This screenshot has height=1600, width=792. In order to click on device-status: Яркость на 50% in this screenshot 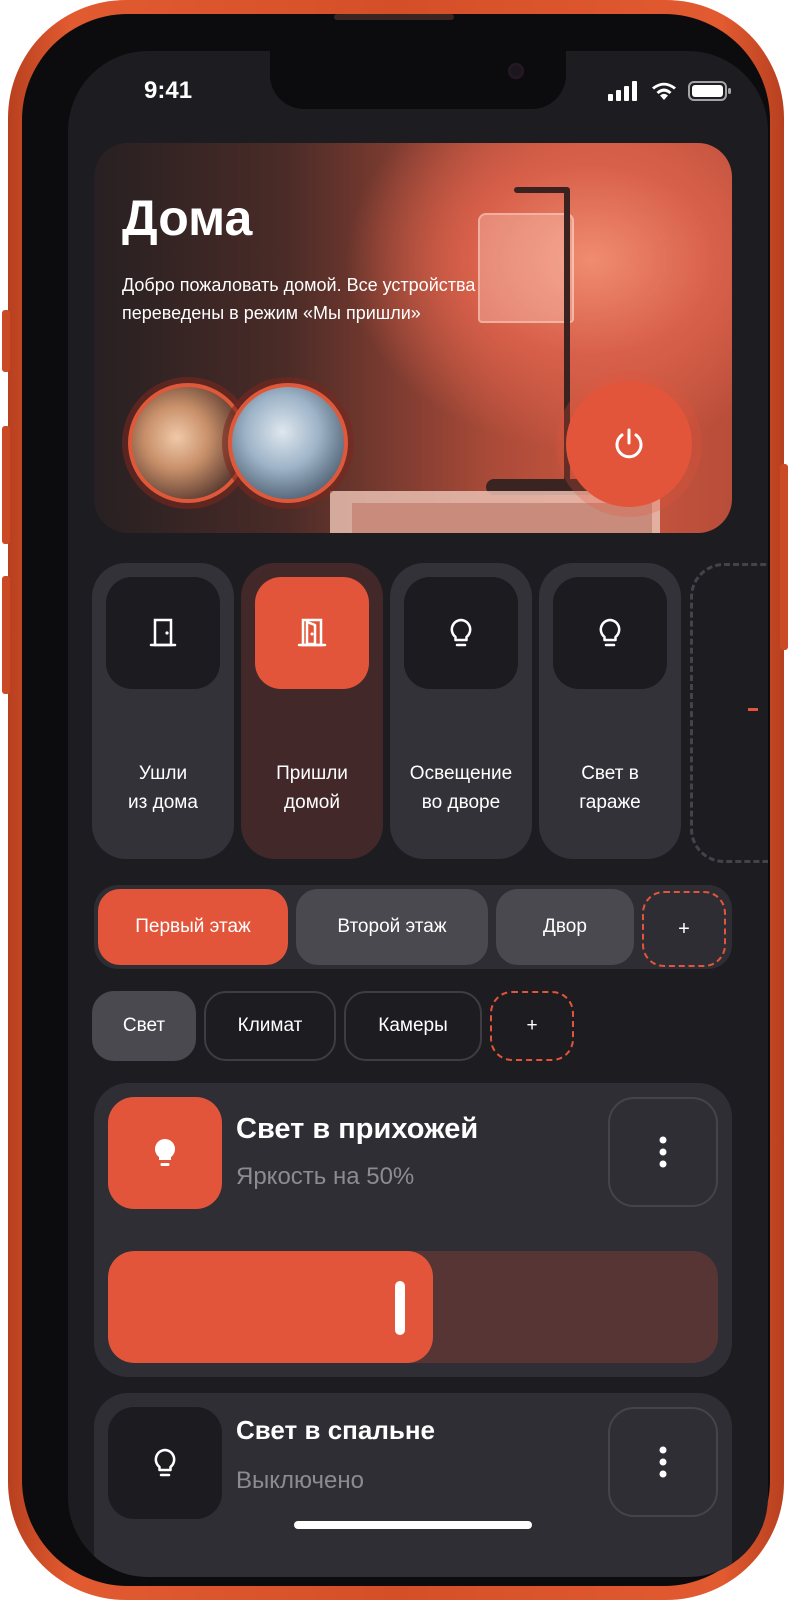, I will do `click(325, 1176)`.